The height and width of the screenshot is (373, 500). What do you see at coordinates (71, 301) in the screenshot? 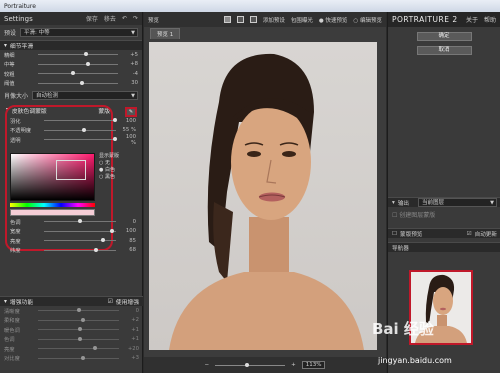
I see `enhancements-header: ▾ 增强功能 ☑ 使用增强` at bounding box center [71, 301].